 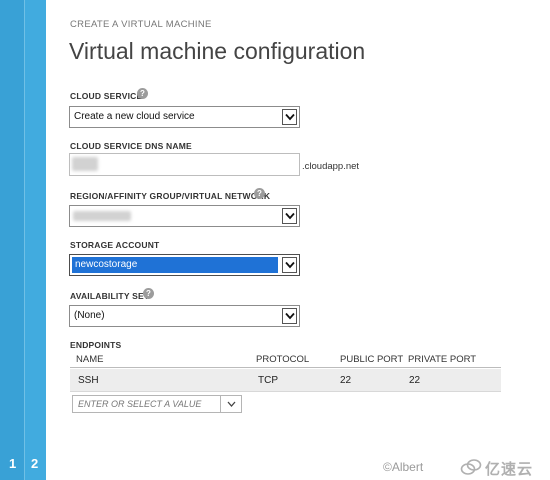 I want to click on endpoint-name-input, so click(x=147, y=404).